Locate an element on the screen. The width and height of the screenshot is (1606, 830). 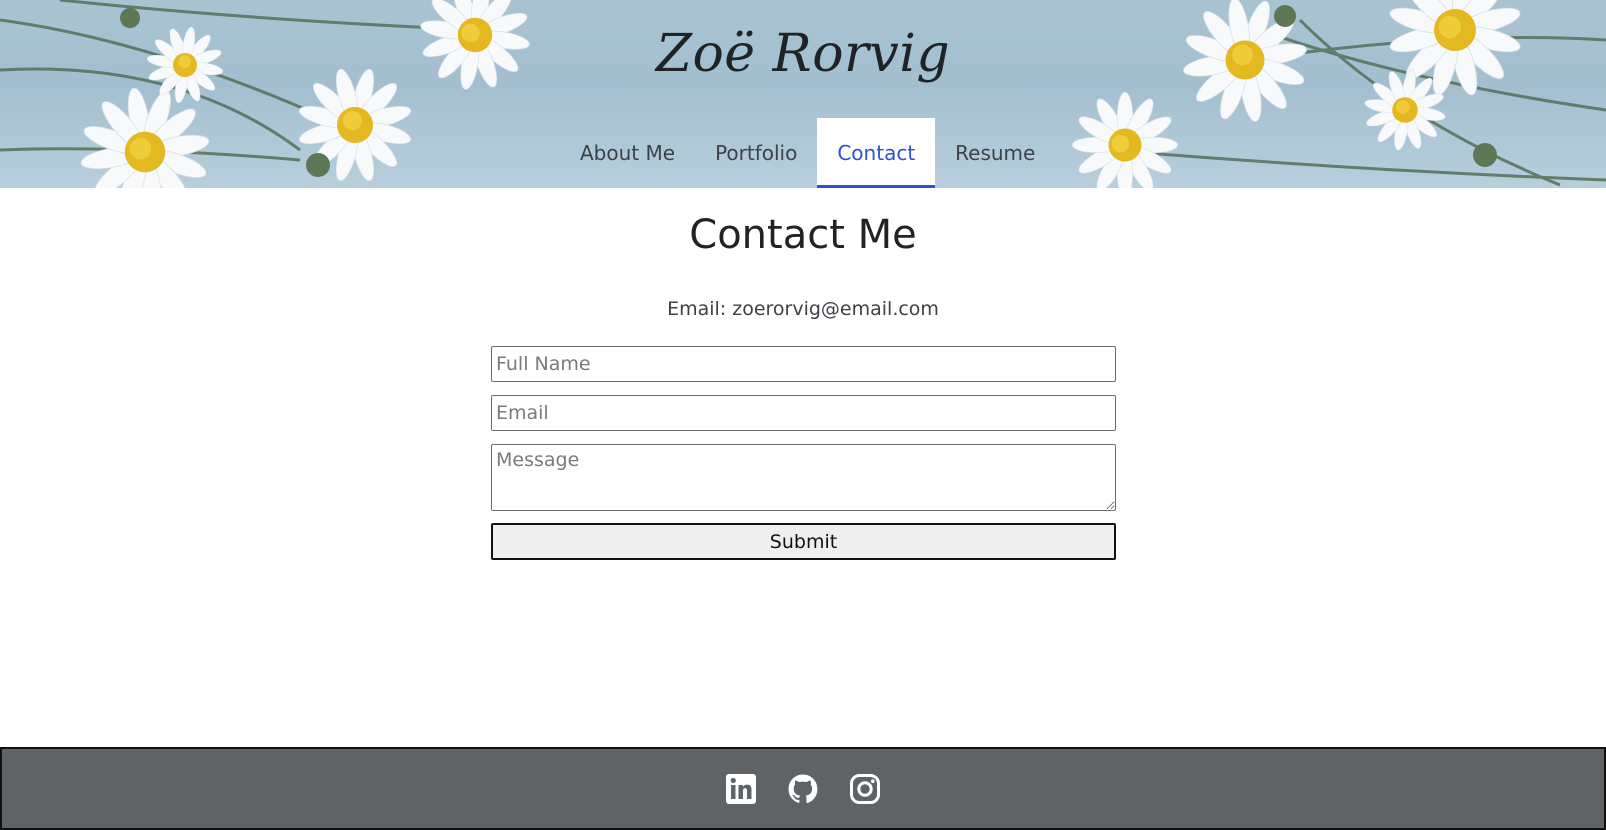
instagram-link is located at coordinates (865, 789).